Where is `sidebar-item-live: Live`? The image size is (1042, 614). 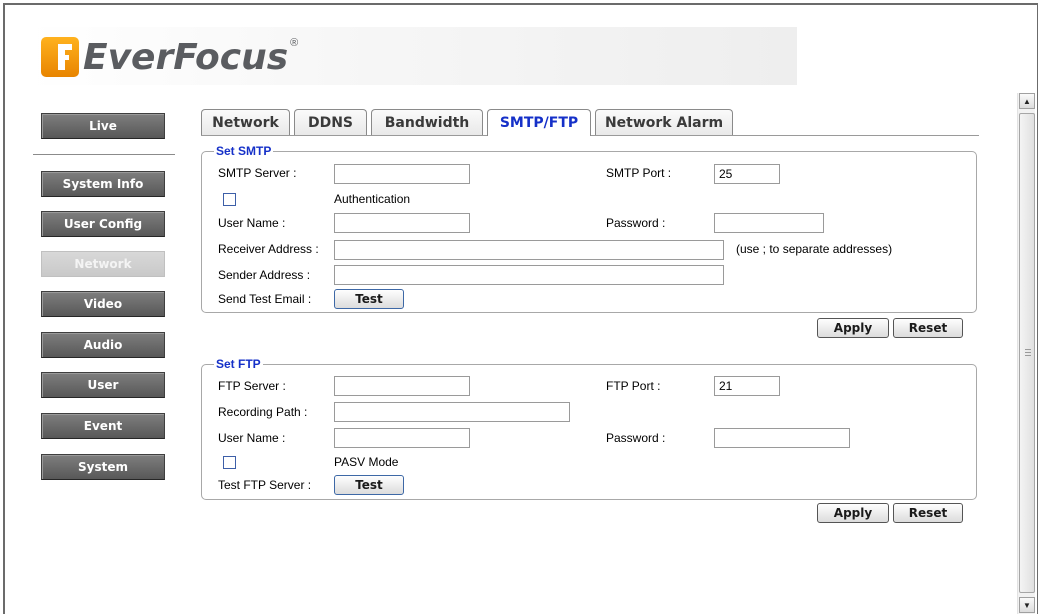 sidebar-item-live: Live is located at coordinates (103, 126).